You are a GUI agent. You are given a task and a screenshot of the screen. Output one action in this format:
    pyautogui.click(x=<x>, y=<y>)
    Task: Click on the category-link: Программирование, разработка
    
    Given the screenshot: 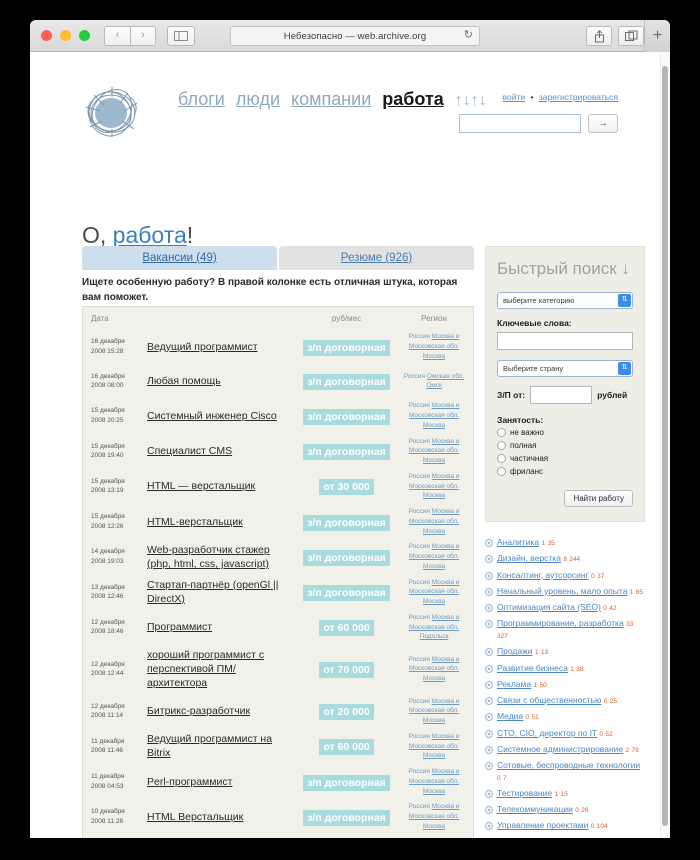 What is the action you would take?
    pyautogui.click(x=560, y=623)
    